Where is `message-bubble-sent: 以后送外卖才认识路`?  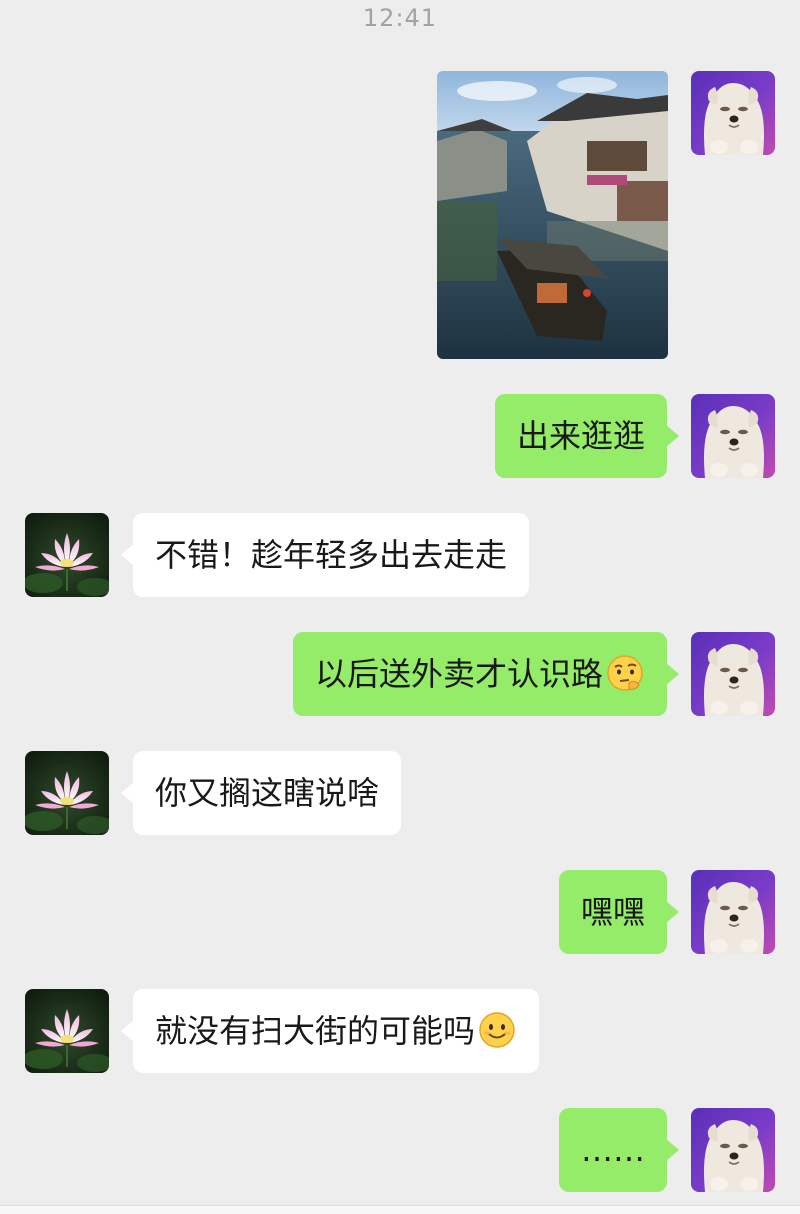
message-bubble-sent: 以后送外卖才认识路 is located at coordinates (486, 674).